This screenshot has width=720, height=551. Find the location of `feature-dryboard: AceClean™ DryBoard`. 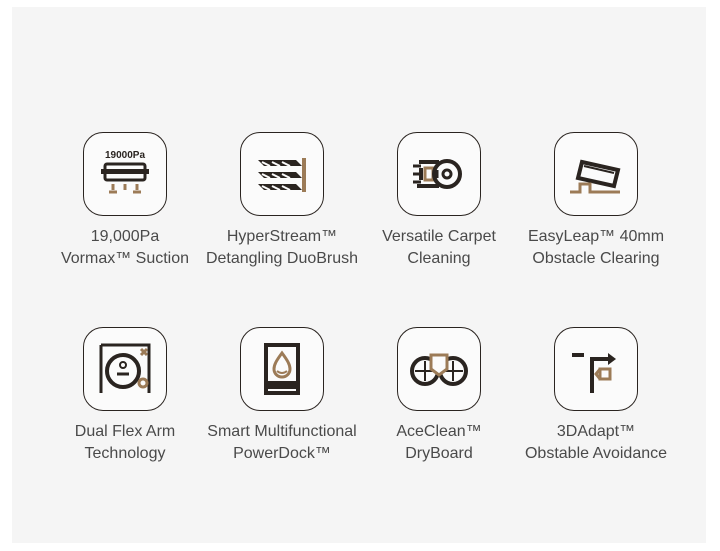

feature-dryboard: AceClean™ DryBoard is located at coordinates (439, 396).